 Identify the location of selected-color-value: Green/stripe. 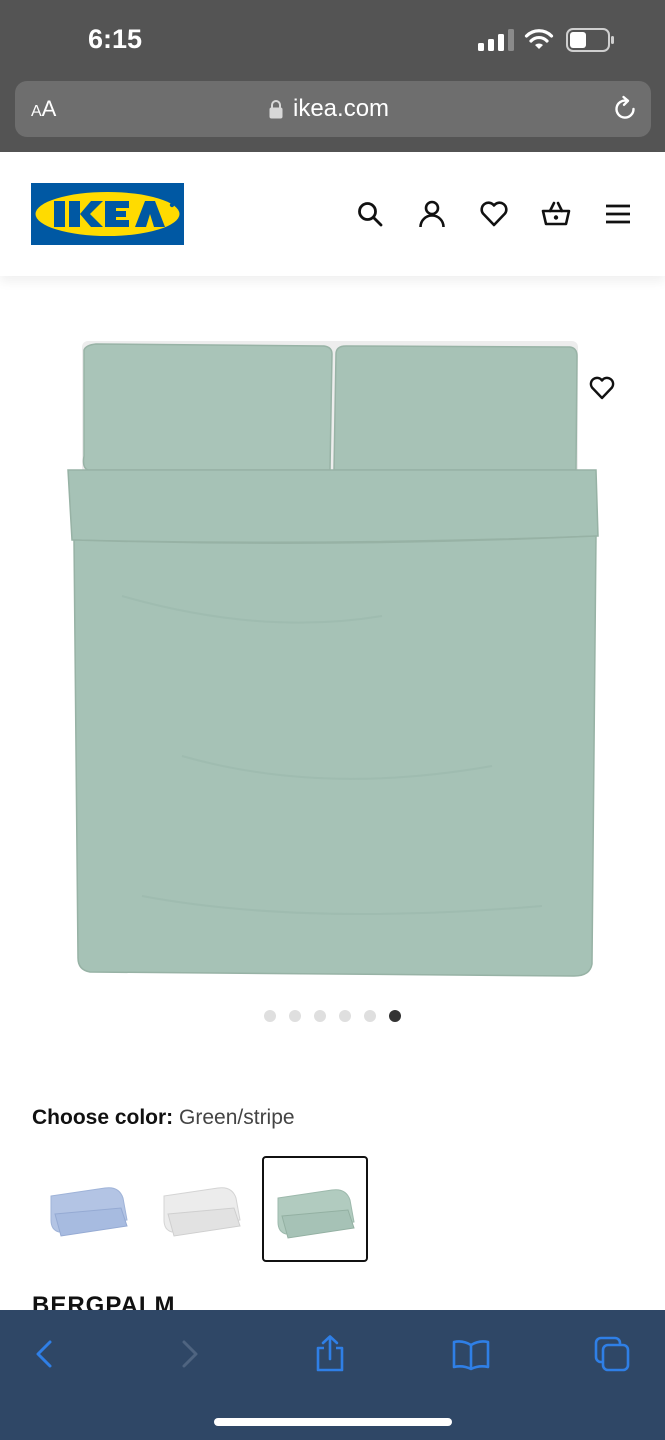
(237, 1117).